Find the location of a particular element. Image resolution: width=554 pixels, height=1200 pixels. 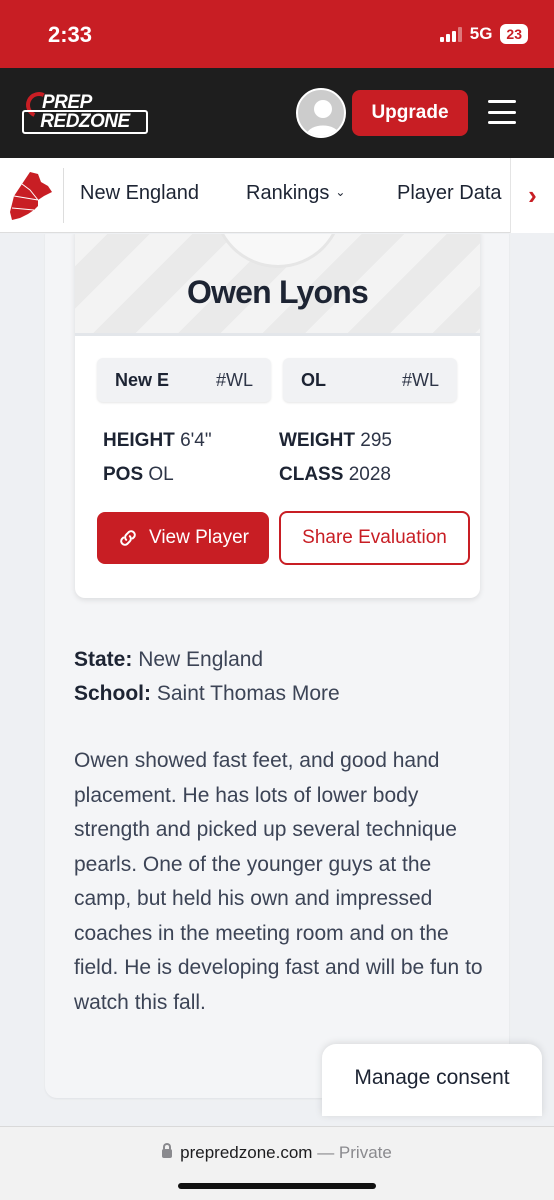

prep-redzone-logo: PREP REDZONE is located at coordinates (86, 113).